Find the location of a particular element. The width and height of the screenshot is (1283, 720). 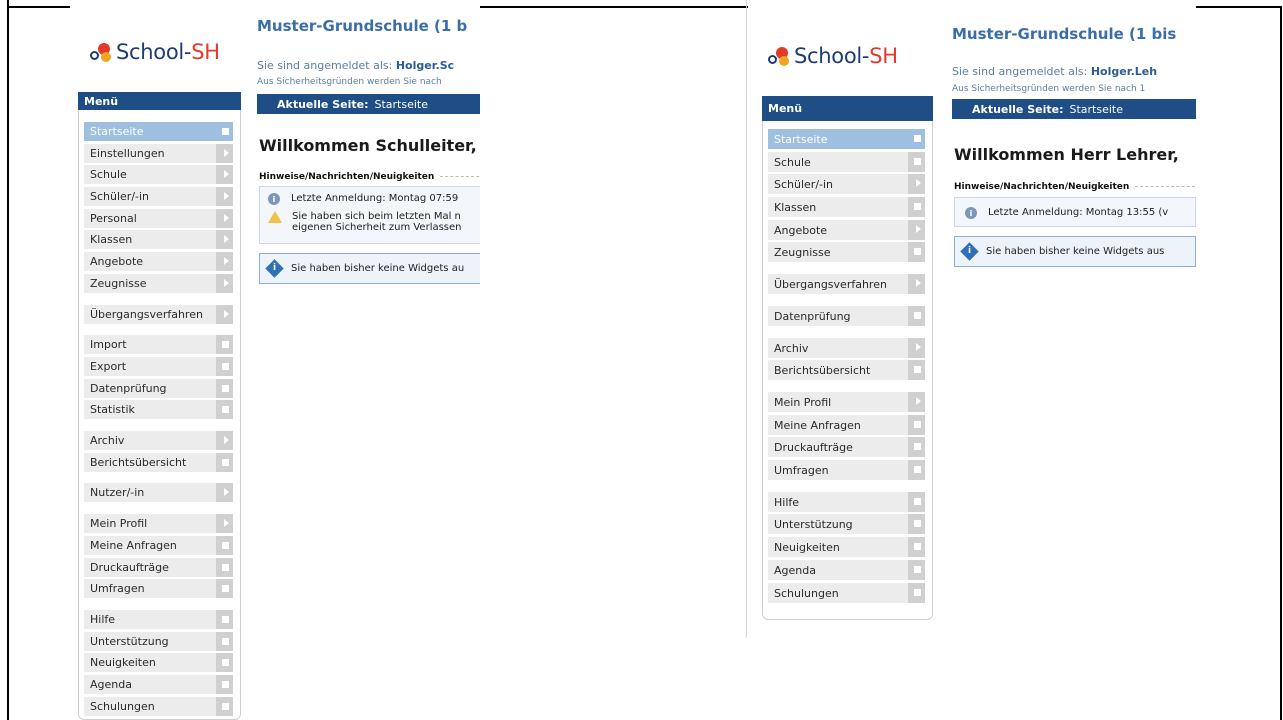

sidebar-item-label: Angebote is located at coordinates (801, 230).